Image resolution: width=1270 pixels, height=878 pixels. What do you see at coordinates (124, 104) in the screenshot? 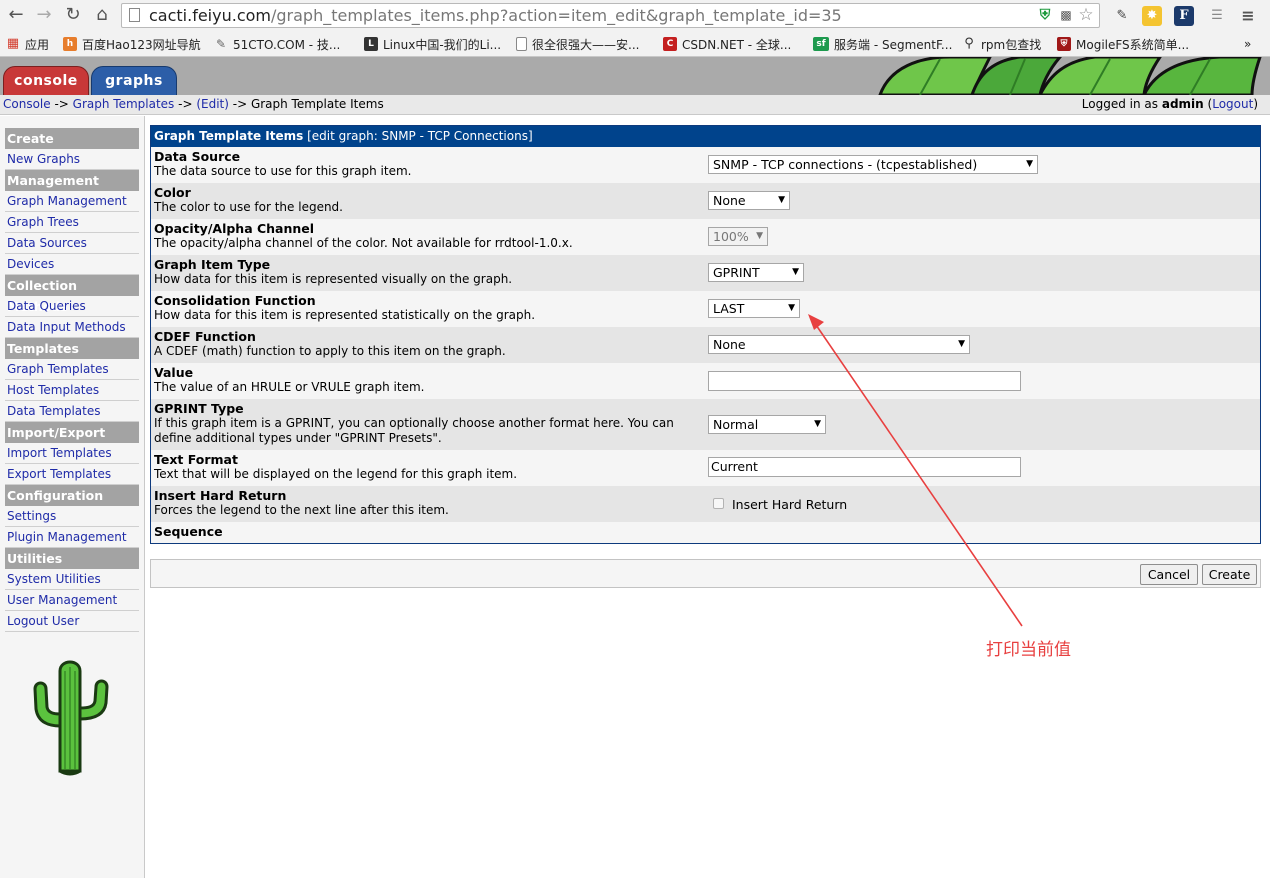
I see `breadcrumb-graph-templates-link: Graph Templates` at bounding box center [124, 104].